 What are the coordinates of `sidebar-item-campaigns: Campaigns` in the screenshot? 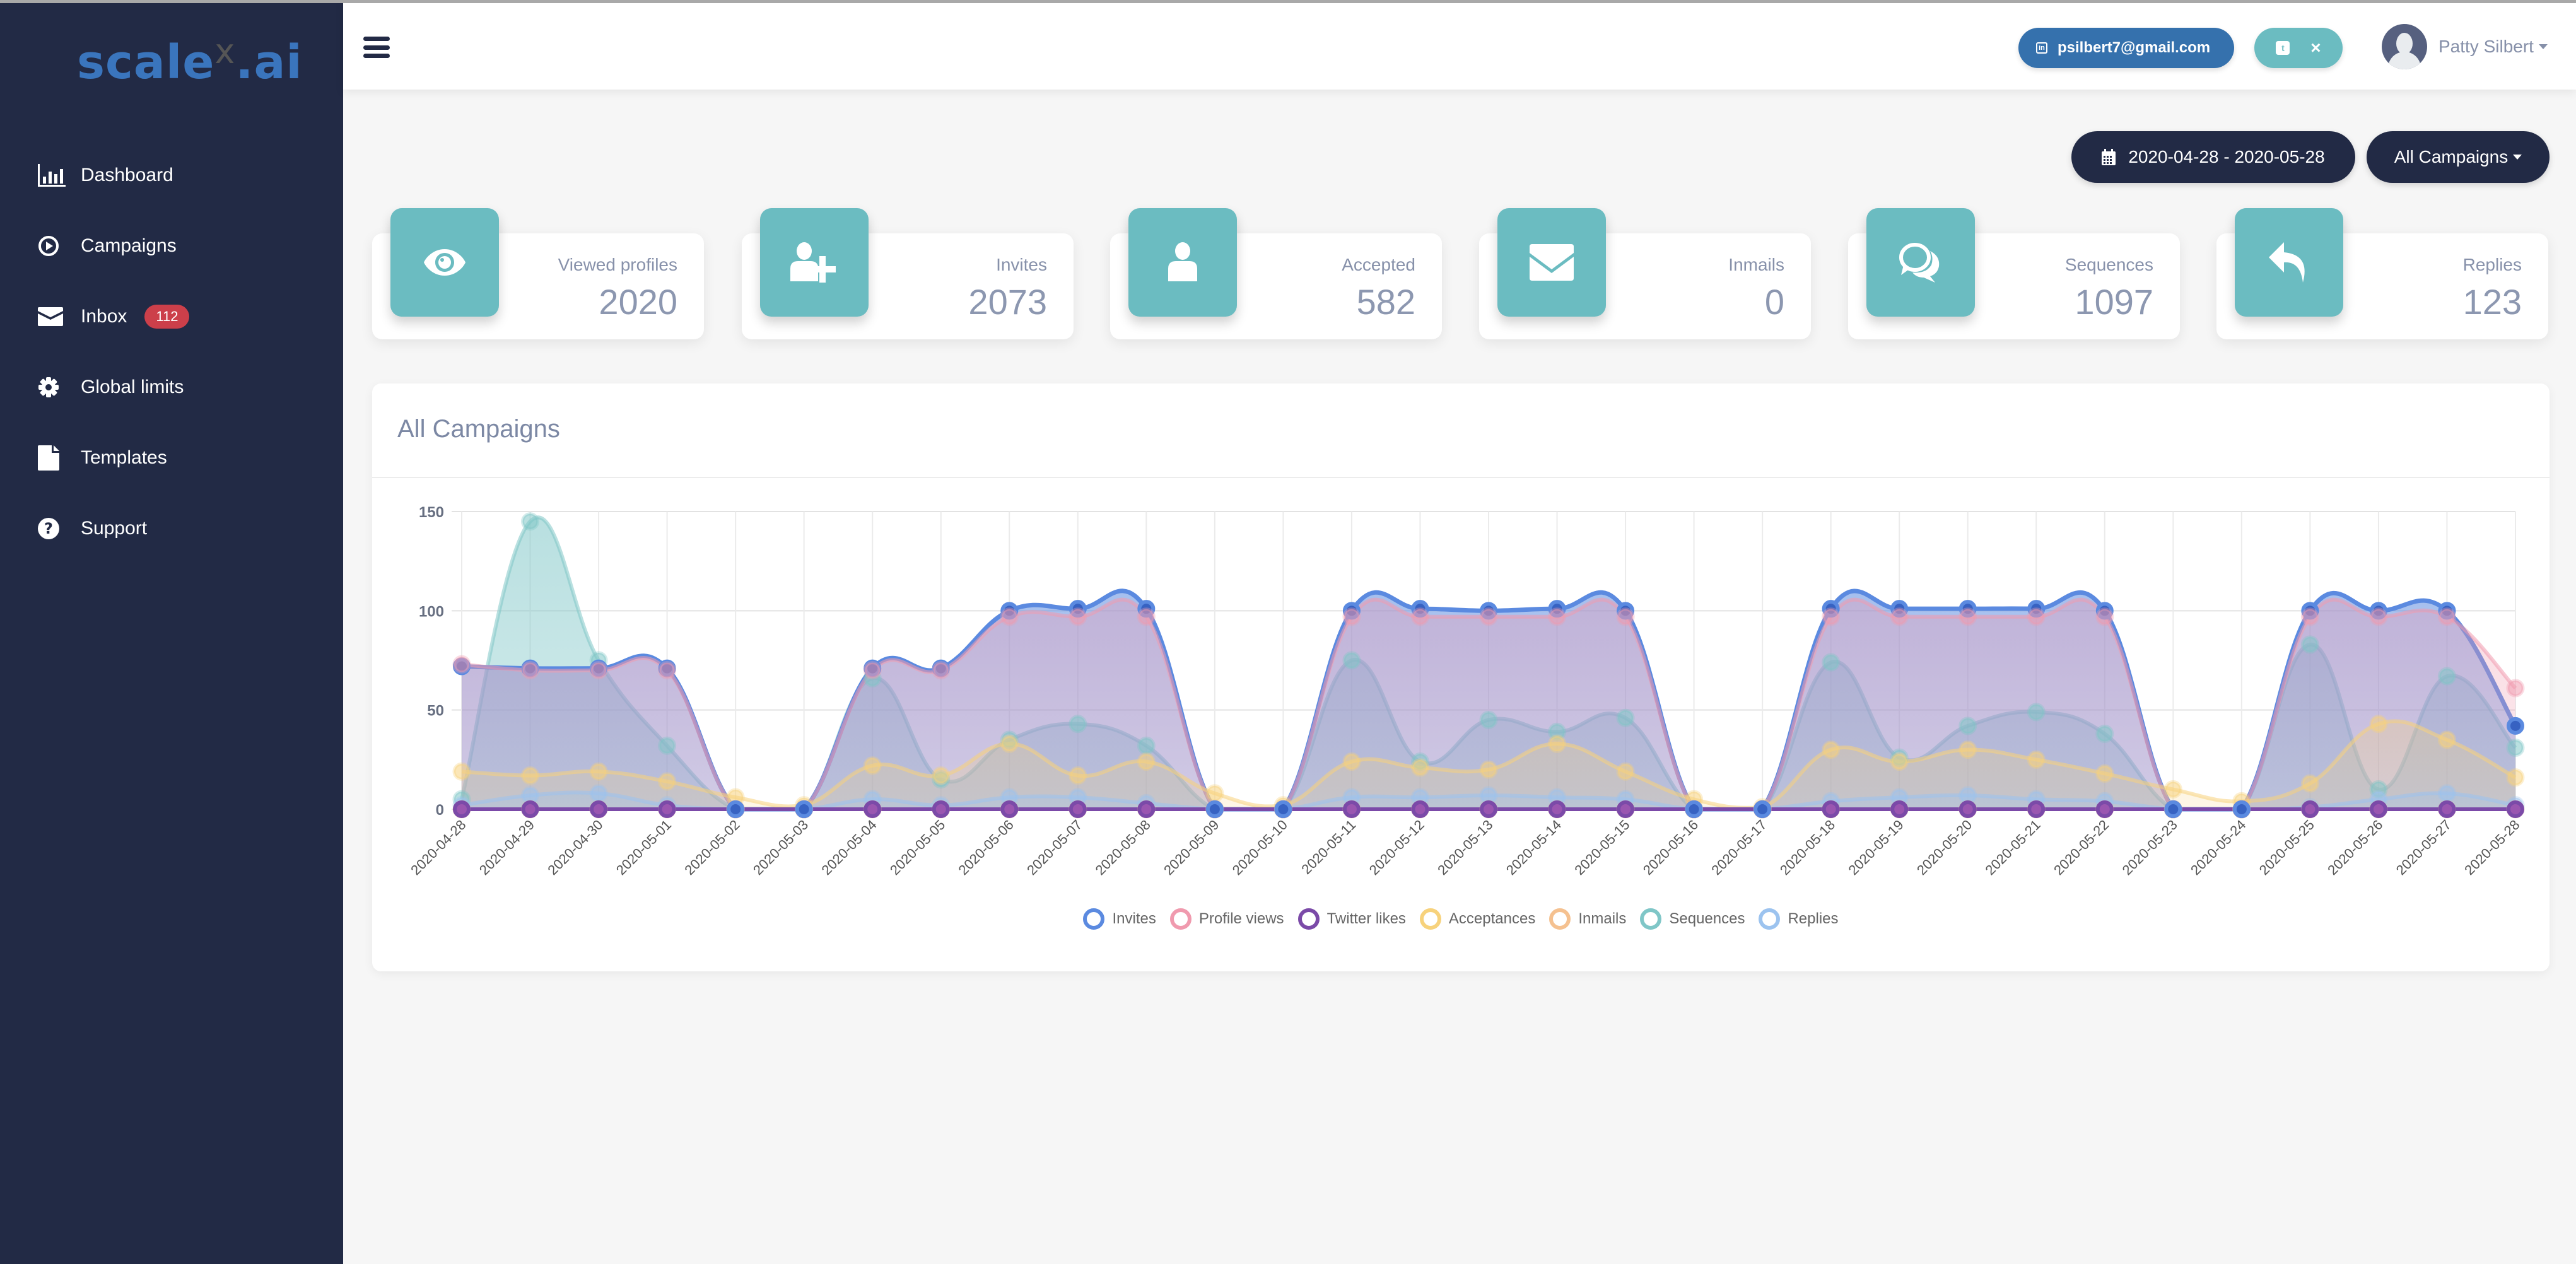 It's located at (171, 246).